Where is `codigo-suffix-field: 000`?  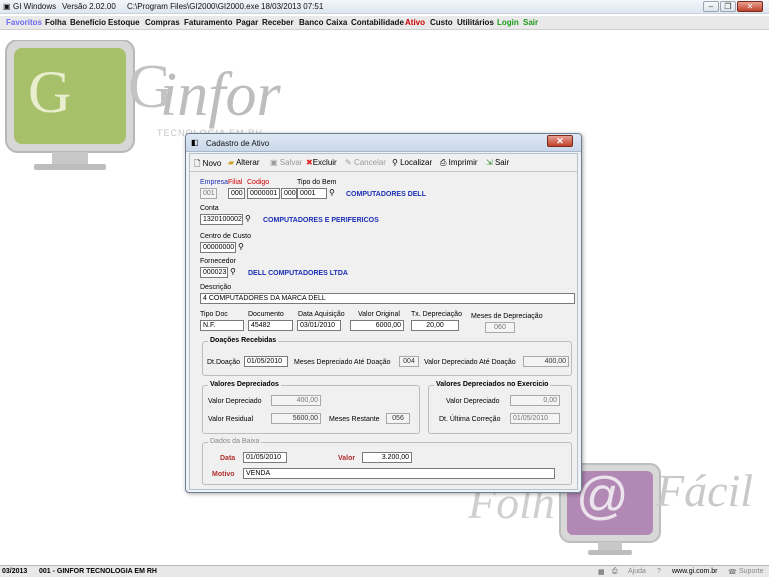
codigo-suffix-field: 000 is located at coordinates (289, 193).